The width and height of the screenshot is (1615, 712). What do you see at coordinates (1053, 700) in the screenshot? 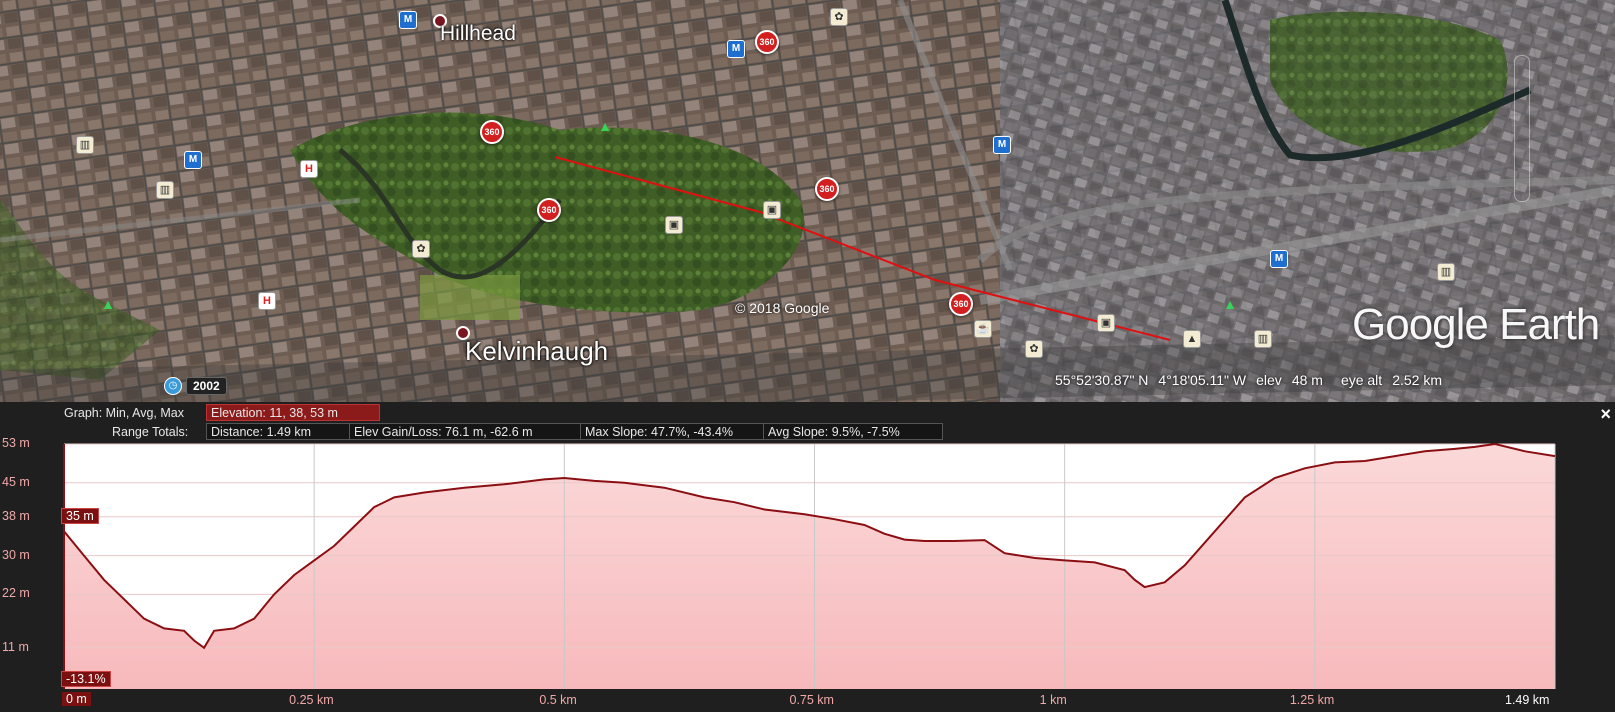
I see `x-tick-label: 1 km` at bounding box center [1053, 700].